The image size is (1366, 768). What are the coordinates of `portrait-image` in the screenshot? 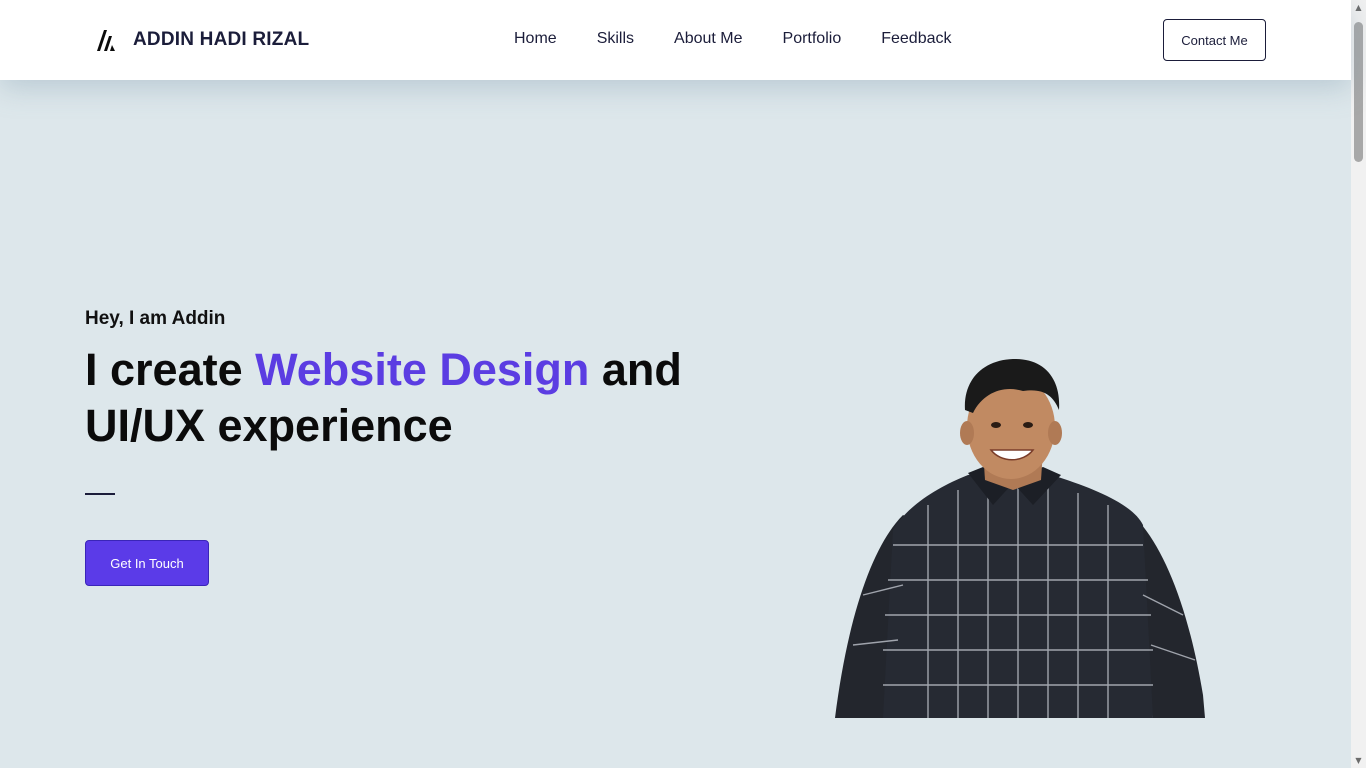 It's located at (1020, 538).